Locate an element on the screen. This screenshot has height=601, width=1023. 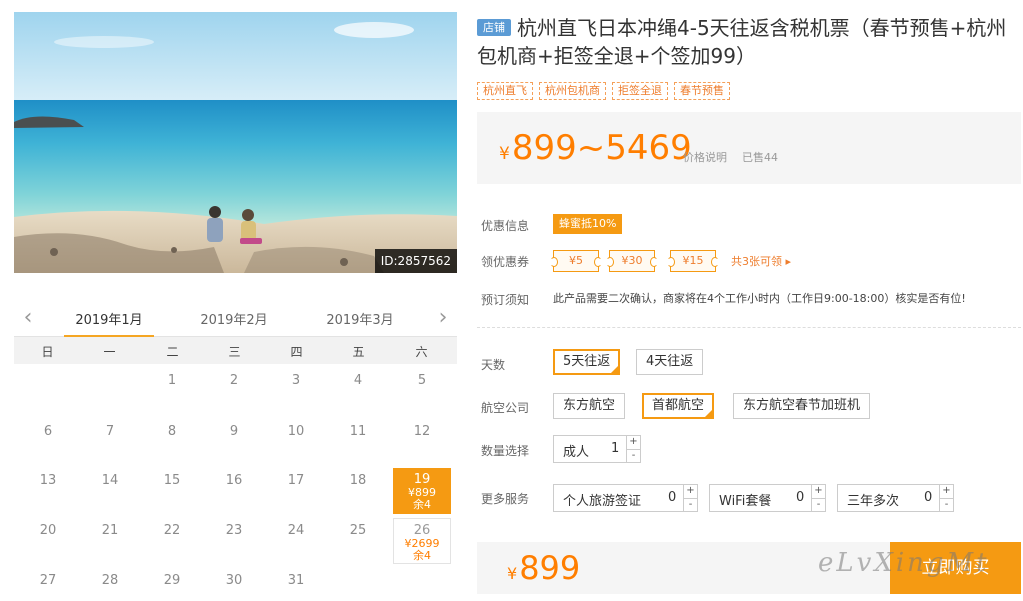
calendar-day-11: 11 is located at coordinates (358, 443).